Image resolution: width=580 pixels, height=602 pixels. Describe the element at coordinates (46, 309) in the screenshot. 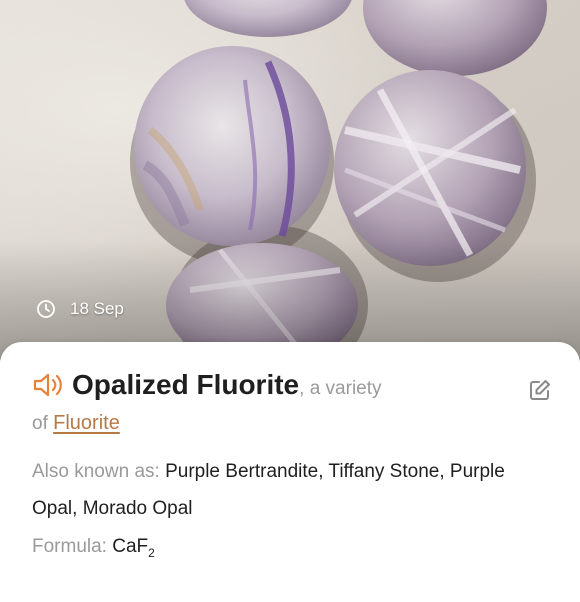

I see `clock-icon` at that location.